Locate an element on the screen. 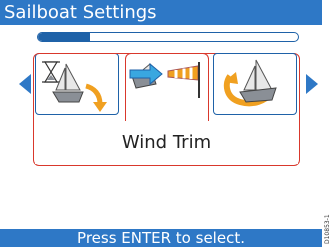  progress-fill is located at coordinates (64, 37).